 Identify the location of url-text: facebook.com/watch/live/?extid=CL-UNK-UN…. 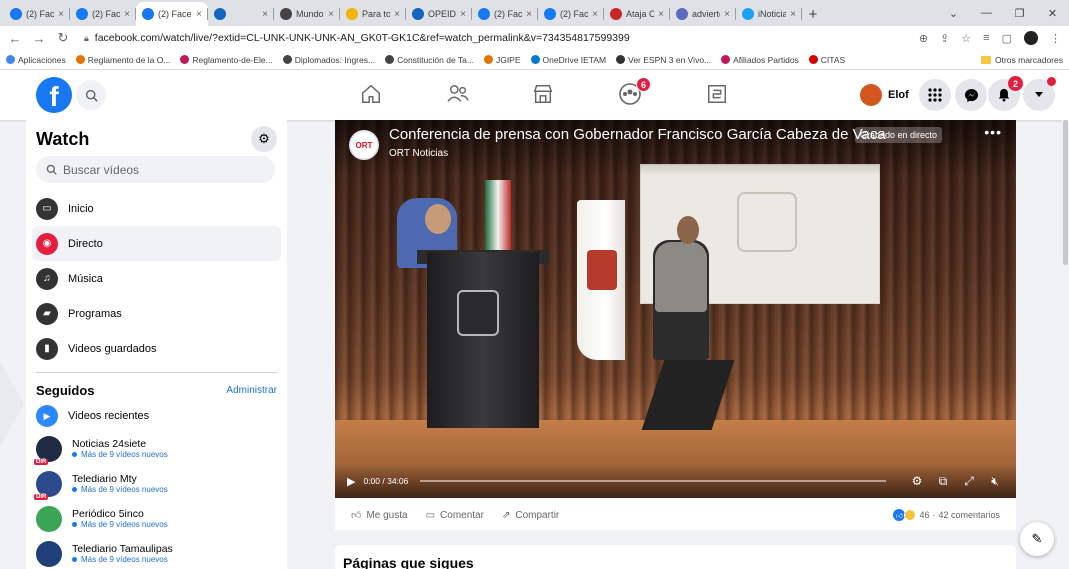
(362, 38).